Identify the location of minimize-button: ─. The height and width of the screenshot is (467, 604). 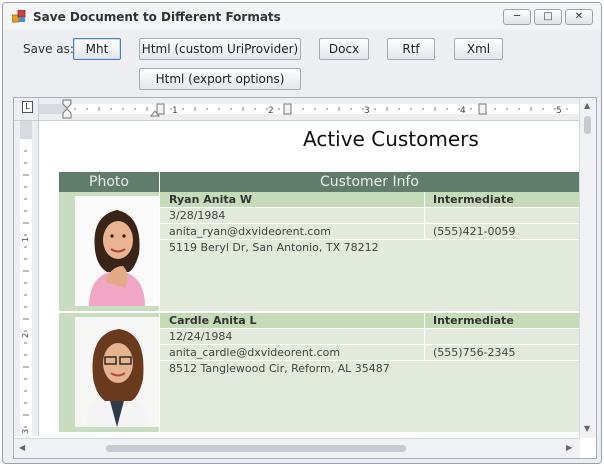
(517, 17).